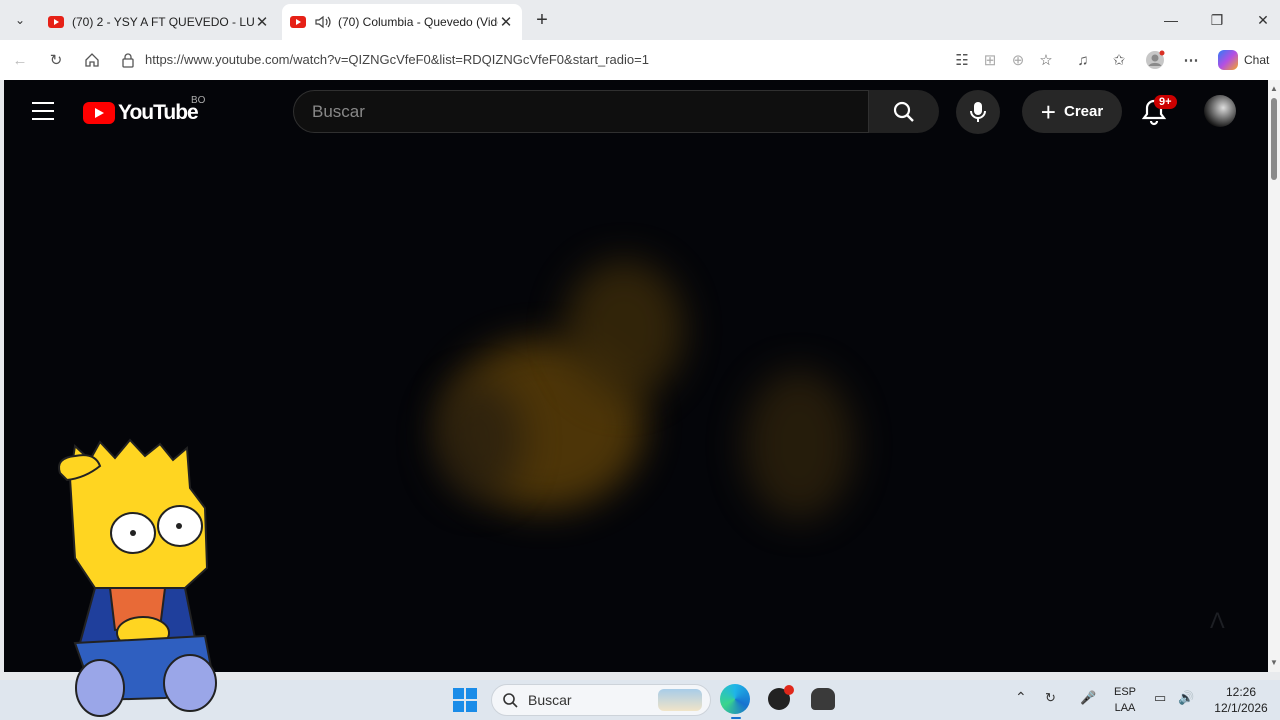  Describe the element at coordinates (1046, 60) in the screenshot. I see `favorite-star-icon: ☆` at that location.